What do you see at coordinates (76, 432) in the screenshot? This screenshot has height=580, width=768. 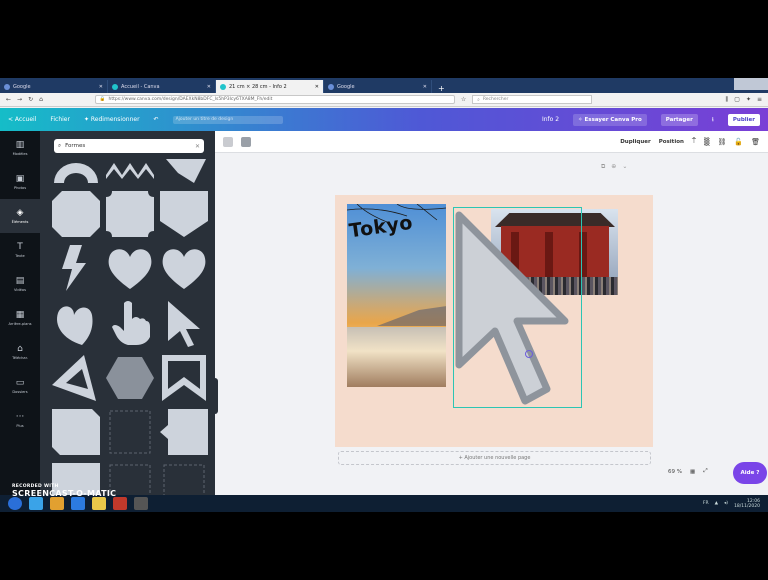 I see `folded-corner-shape` at bounding box center [76, 432].